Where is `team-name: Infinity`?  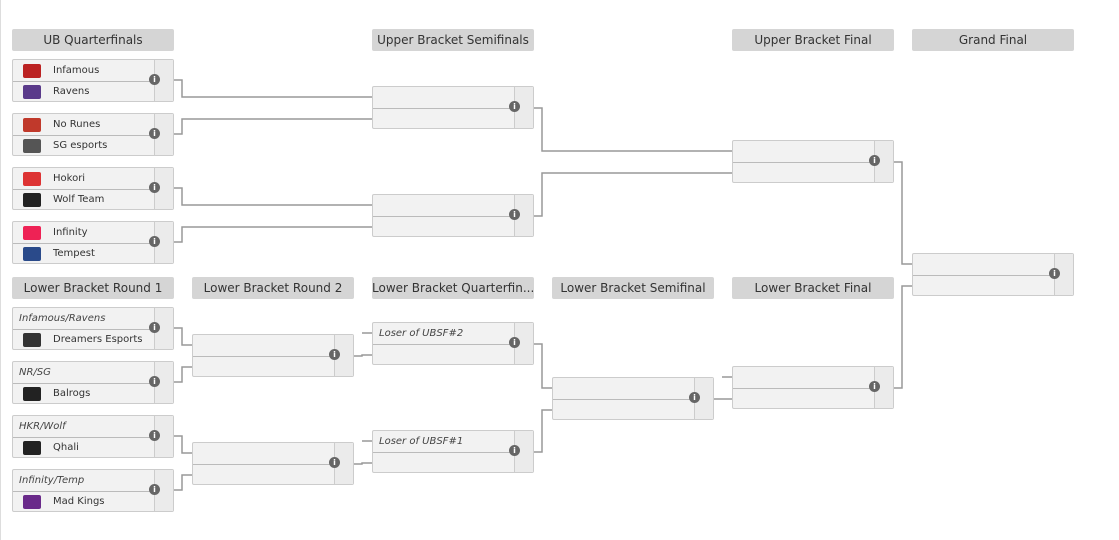
team-name: Infinity is located at coordinates (70, 232).